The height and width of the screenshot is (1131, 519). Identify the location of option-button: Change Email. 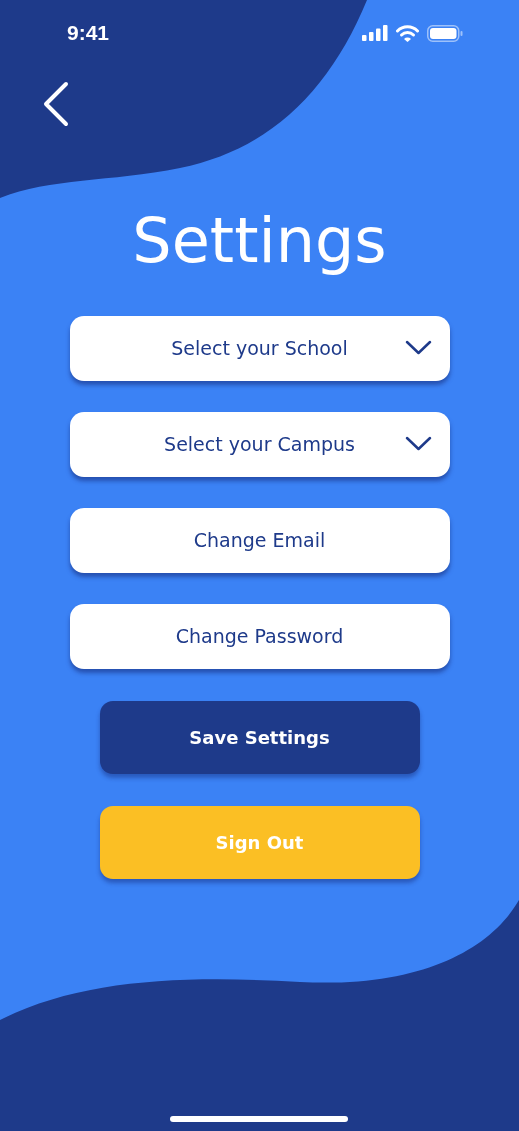
(259, 540).